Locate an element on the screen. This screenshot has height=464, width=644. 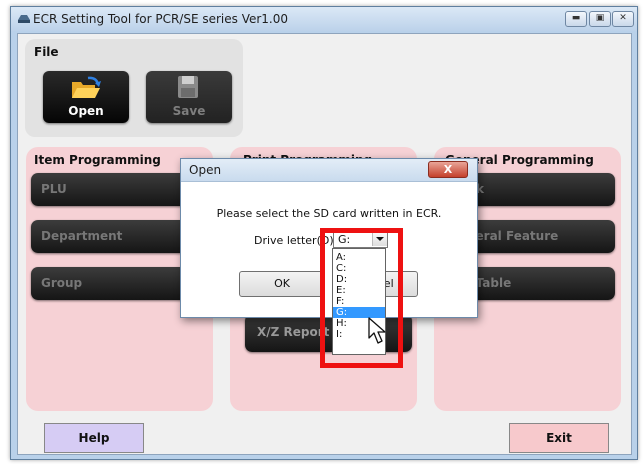
open-button-label: Open is located at coordinates (86, 111).